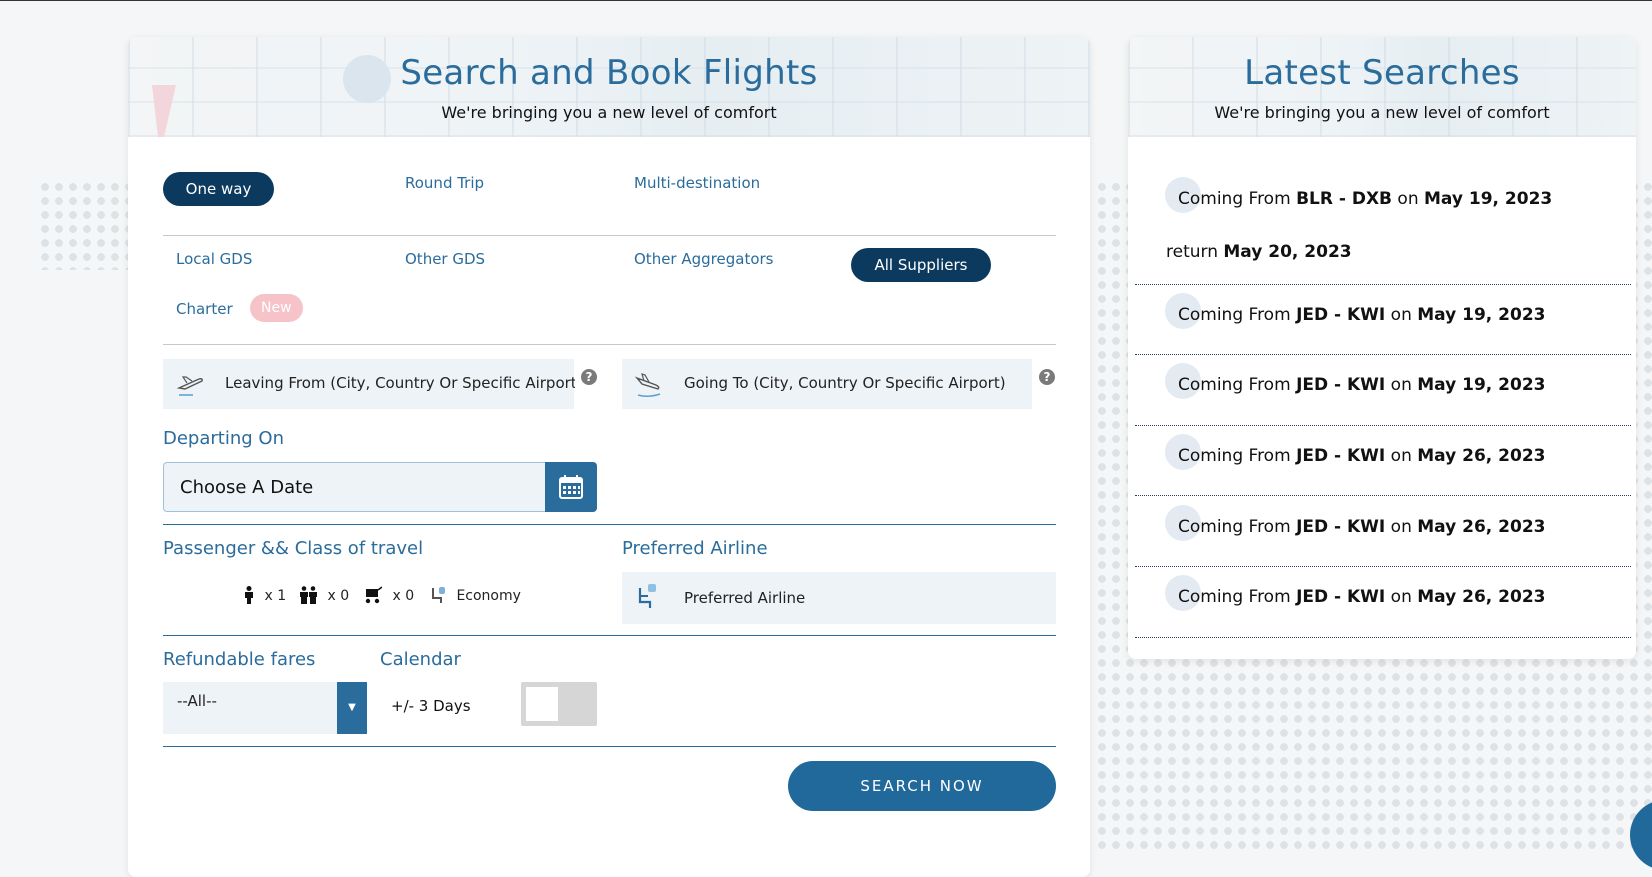 Image resolution: width=1652 pixels, height=877 pixels. Describe the element at coordinates (703, 259) in the screenshot. I see `supplier-other-aggregators: Other Aggregators` at that location.